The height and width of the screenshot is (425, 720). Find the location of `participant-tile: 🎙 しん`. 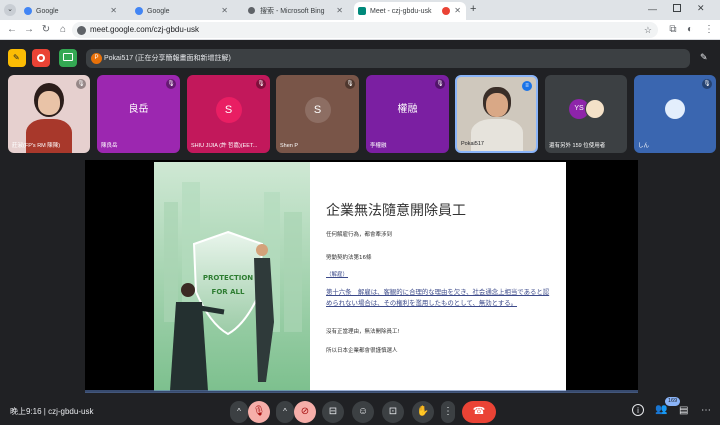

participant-tile: 🎙 しん is located at coordinates (675, 114).